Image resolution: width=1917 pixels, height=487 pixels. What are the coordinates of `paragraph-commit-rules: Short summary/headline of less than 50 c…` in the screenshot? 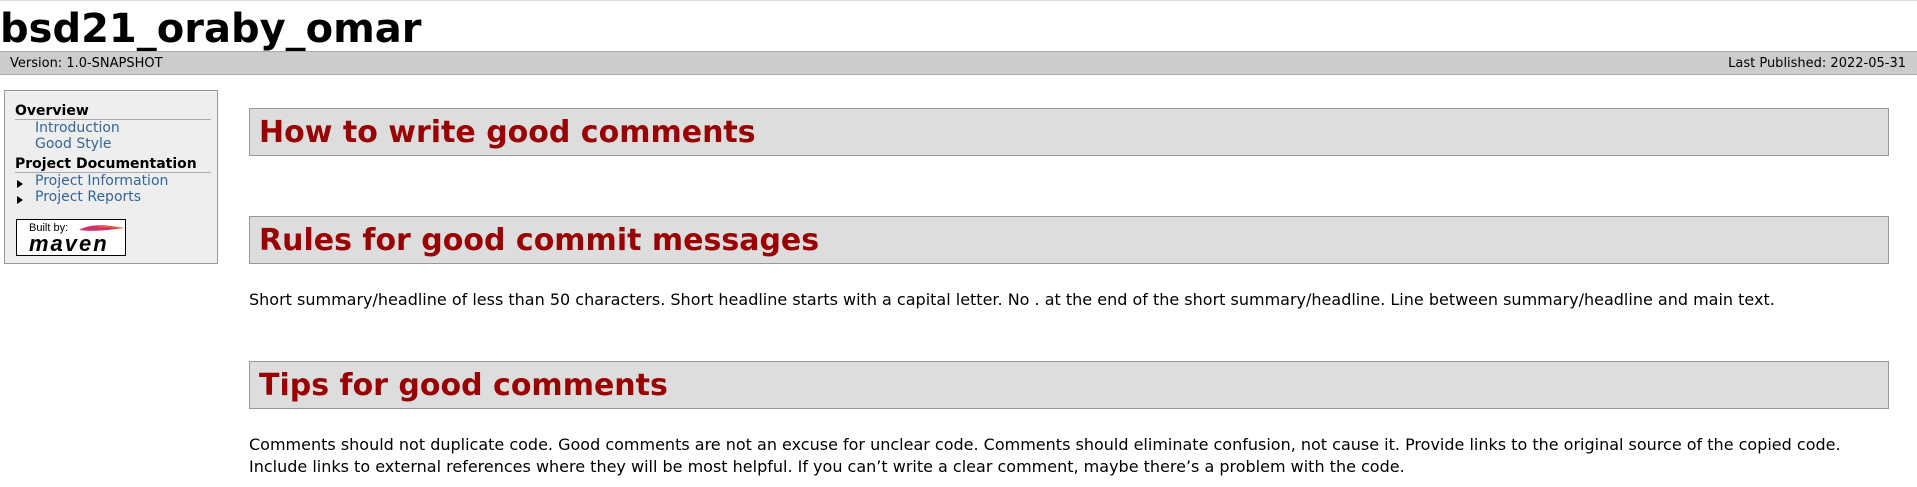 It's located at (1012, 299).